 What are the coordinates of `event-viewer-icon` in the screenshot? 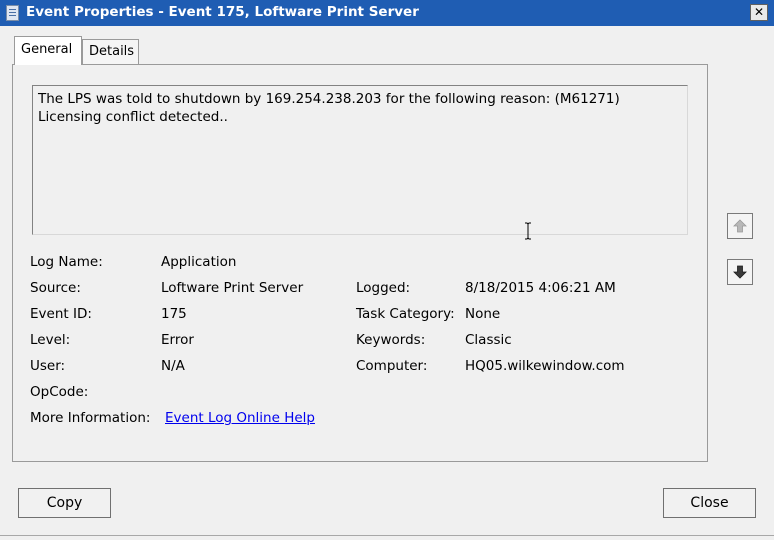 It's located at (12, 13).